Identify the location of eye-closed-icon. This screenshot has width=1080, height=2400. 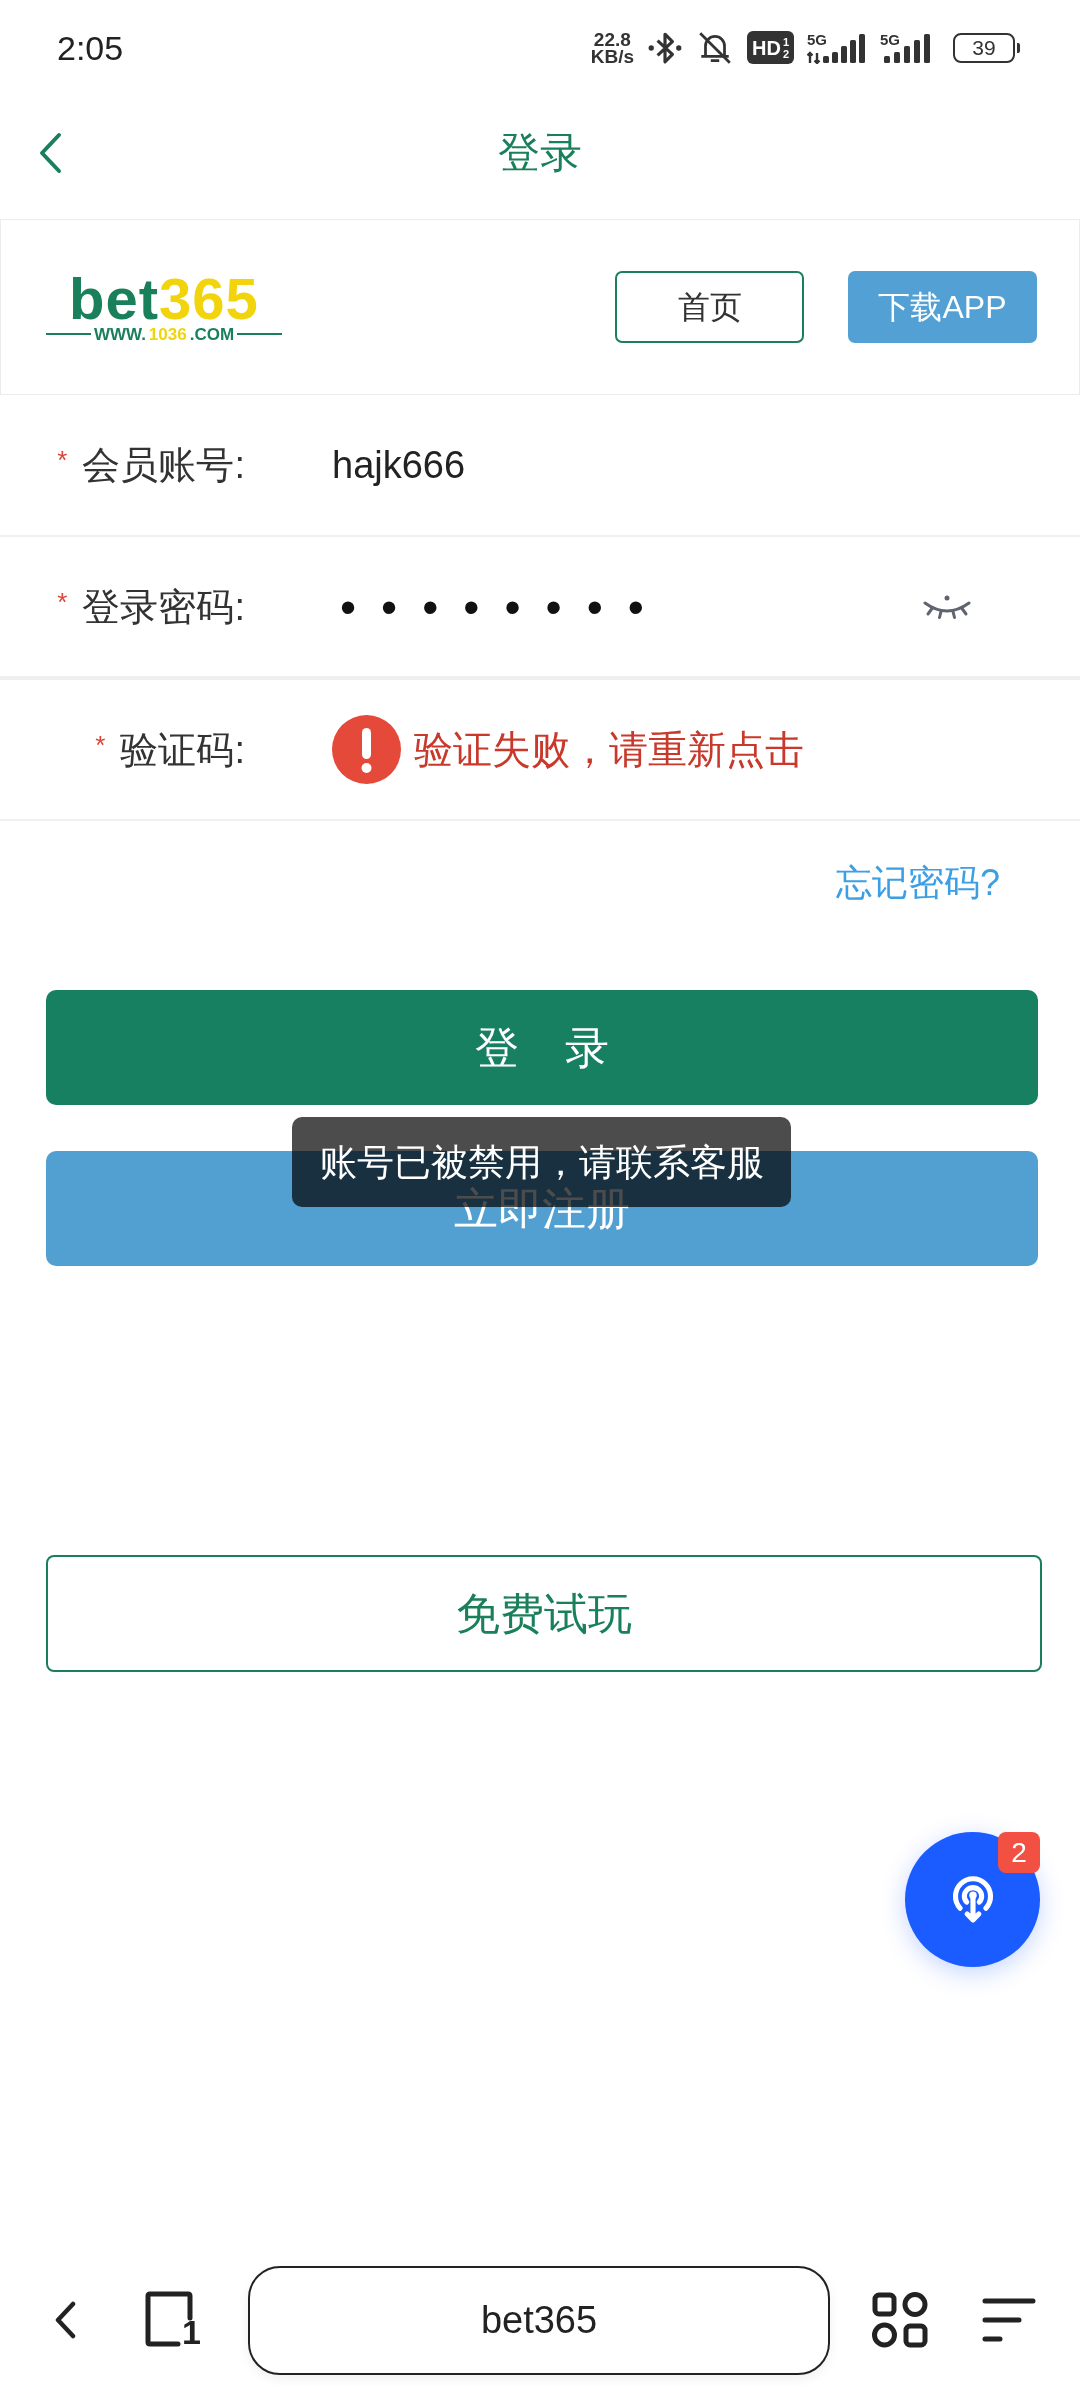
(947, 606).